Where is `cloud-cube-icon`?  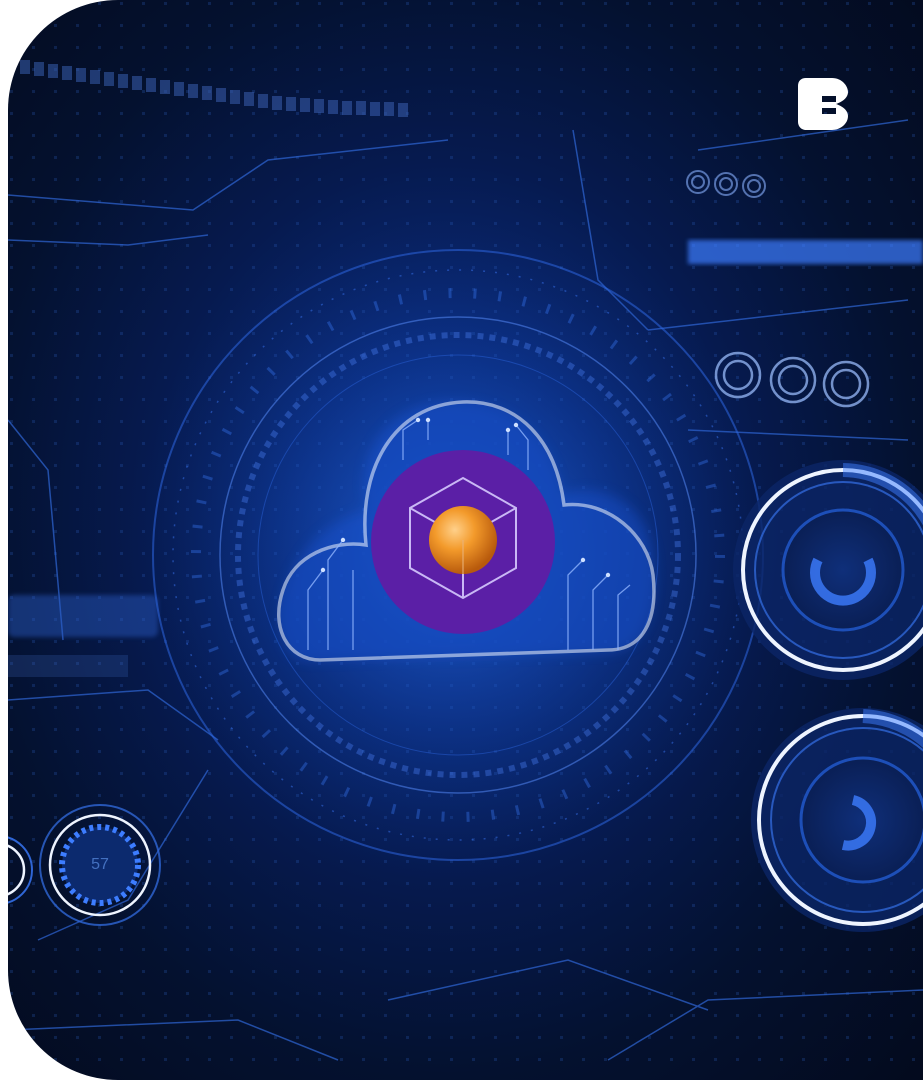
cloud-cube-icon is located at coordinates (463, 542).